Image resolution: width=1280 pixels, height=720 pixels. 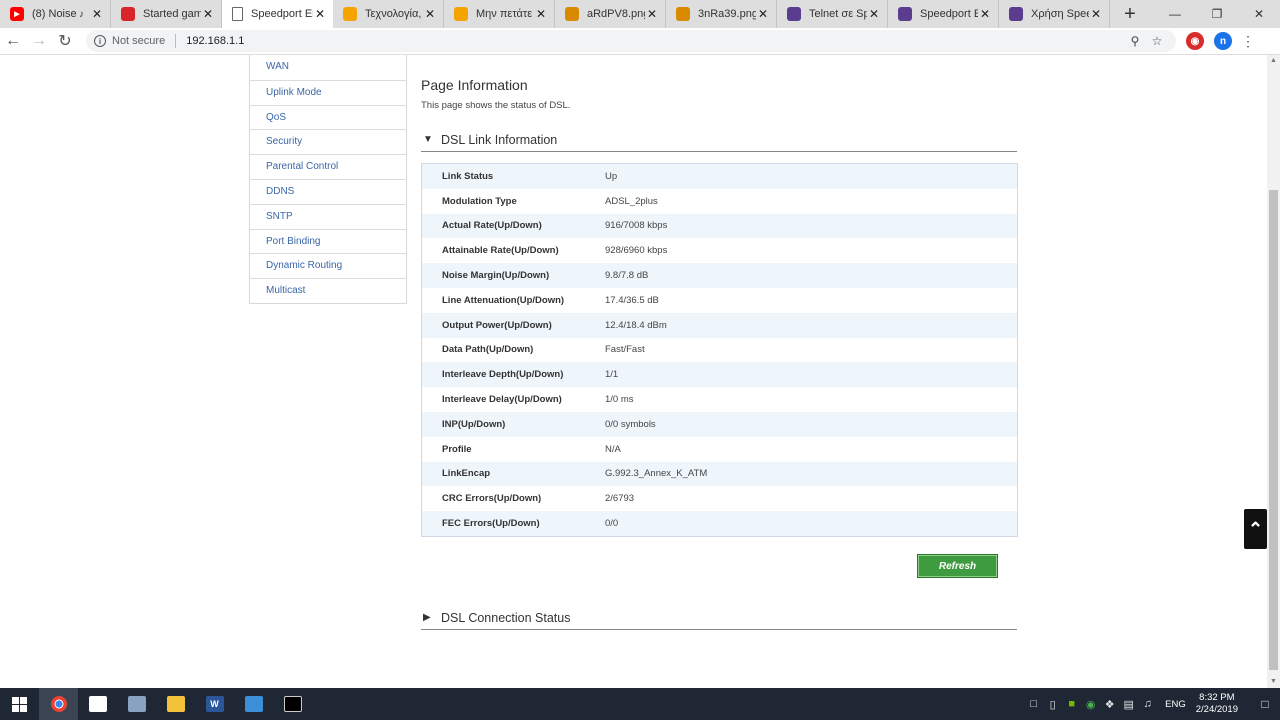 What do you see at coordinates (721, 14) in the screenshot?
I see `browser-tab: 3nRa39.png (✕` at bounding box center [721, 14].